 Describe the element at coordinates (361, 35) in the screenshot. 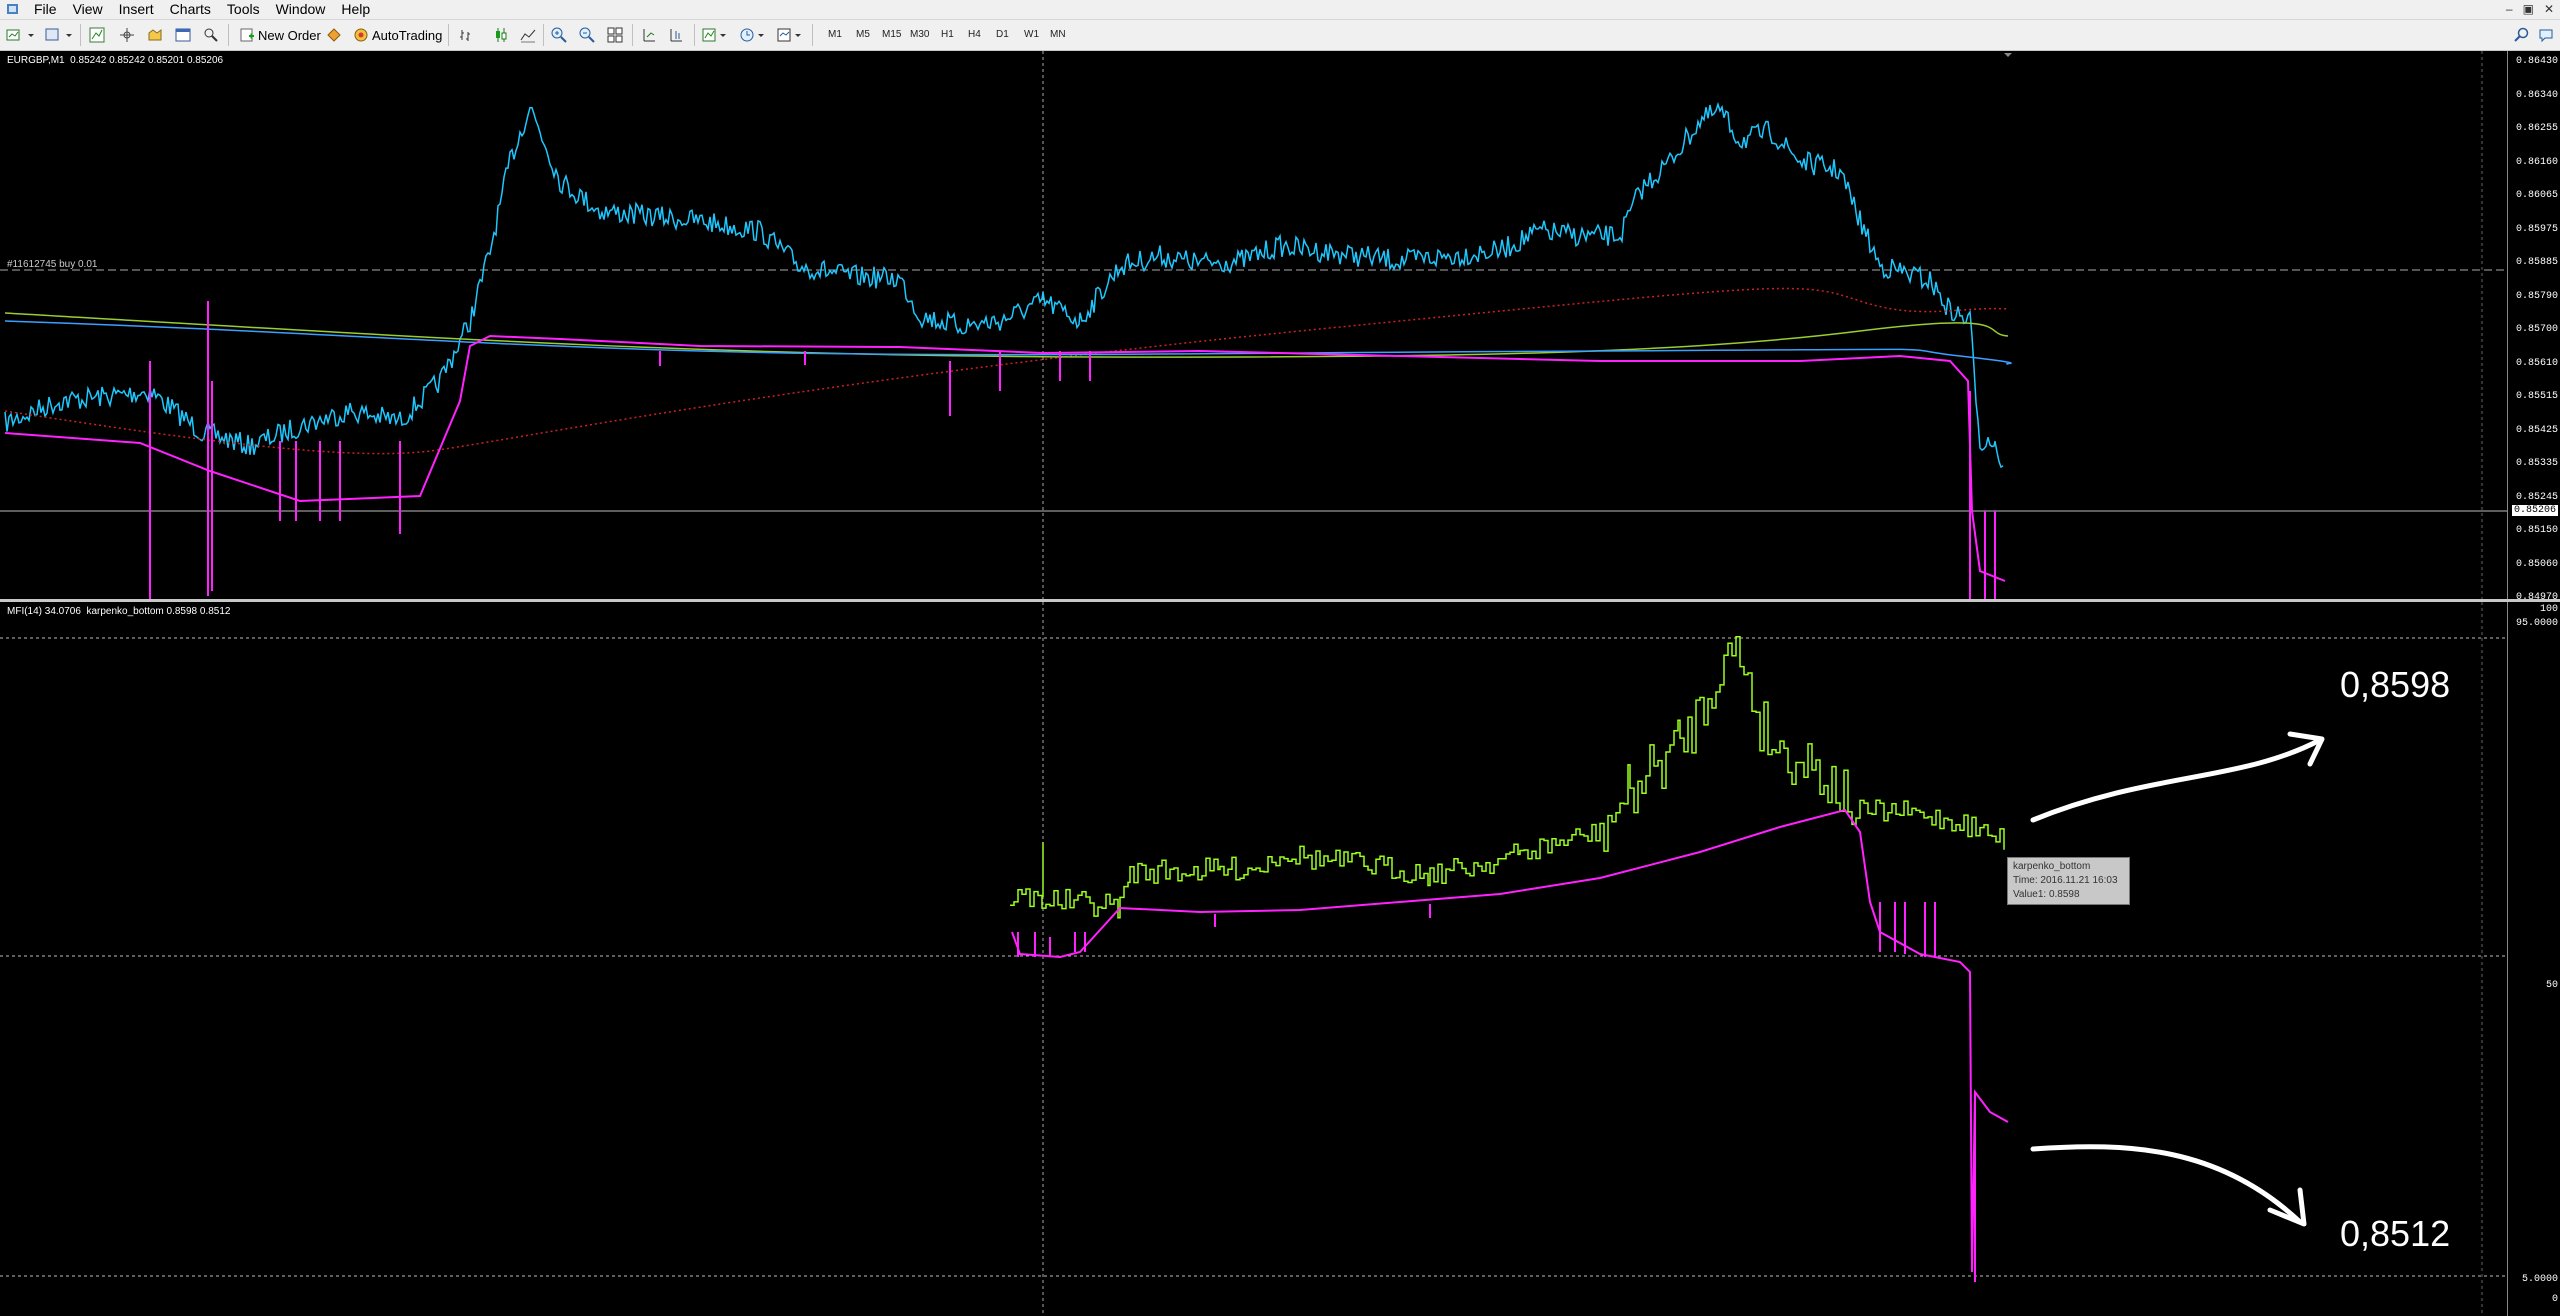

I see `autotrading-icon` at that location.